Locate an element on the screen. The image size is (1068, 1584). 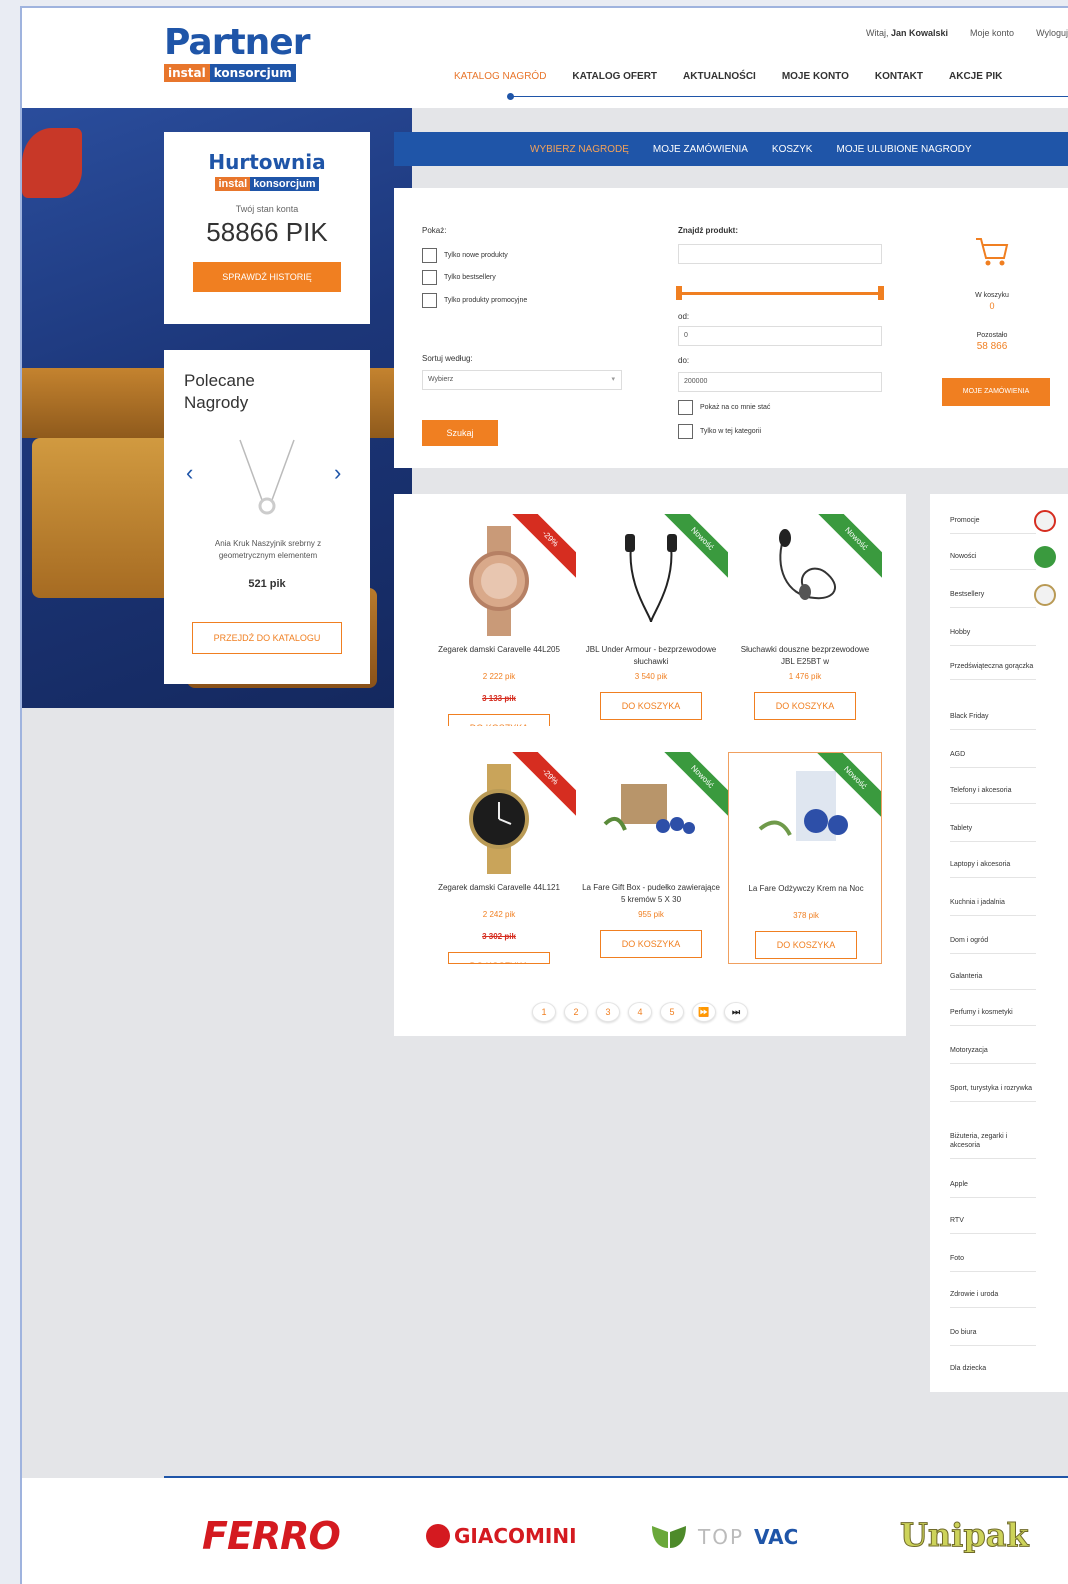
topvac-logo: TOP VAC is located at coordinates (724, 1537).